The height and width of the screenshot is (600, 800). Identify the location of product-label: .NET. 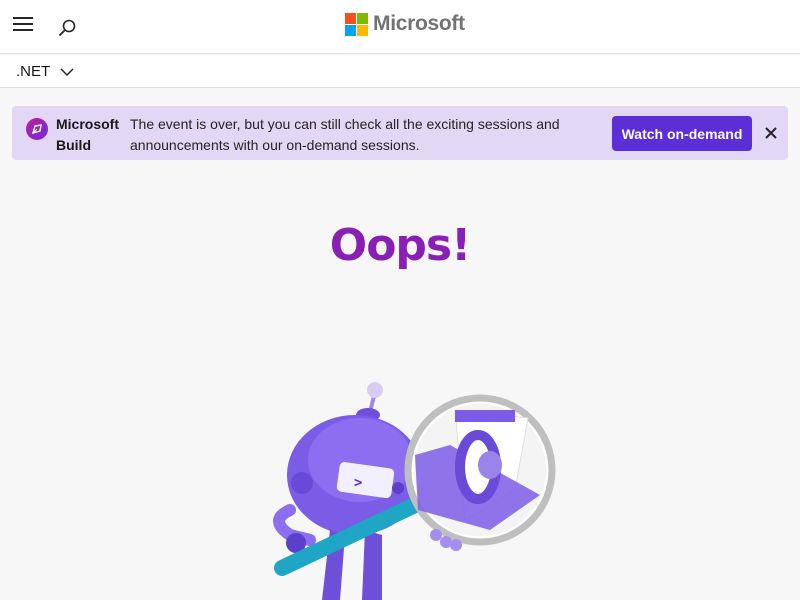
(33, 71).